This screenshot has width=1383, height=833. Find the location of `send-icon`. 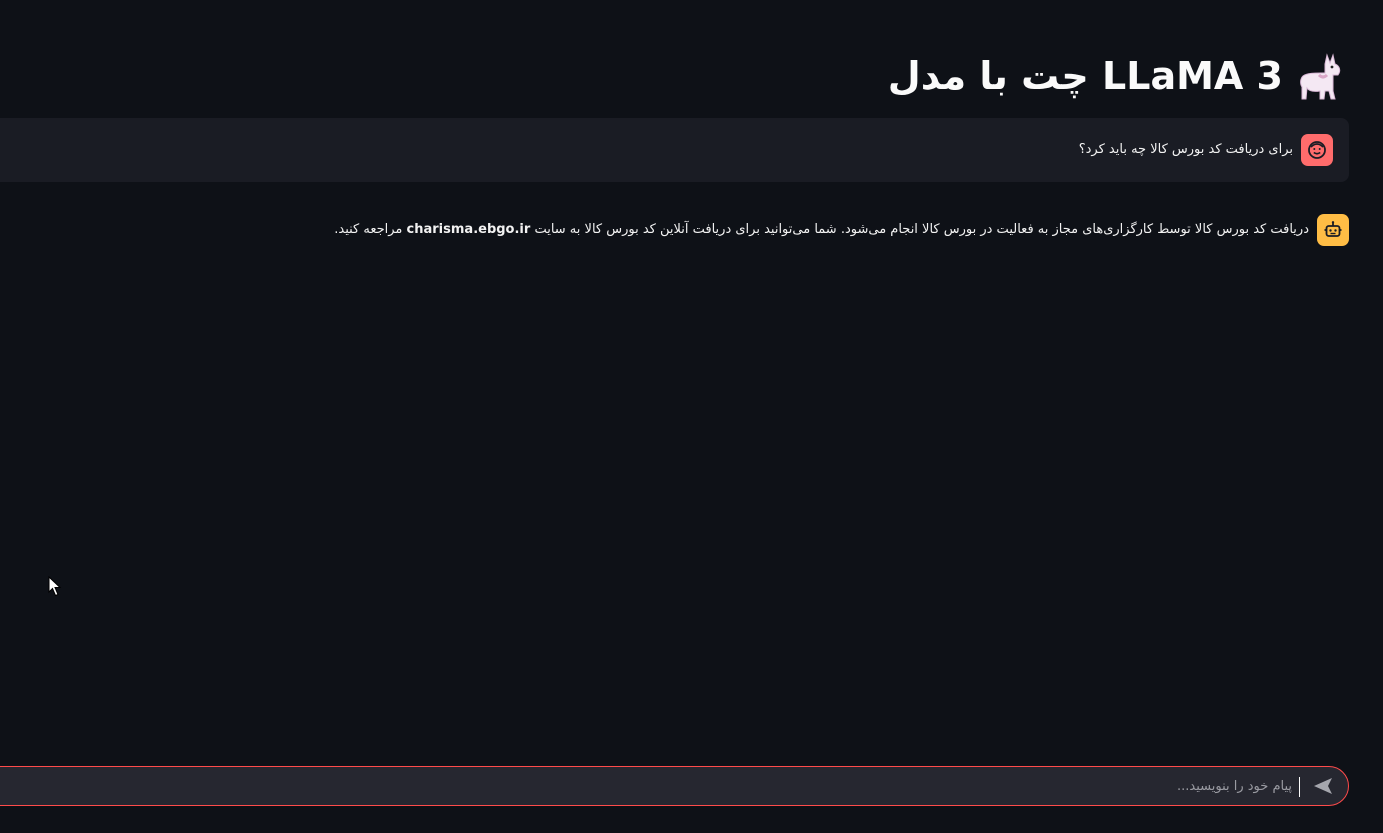

send-icon is located at coordinates (1323, 786).